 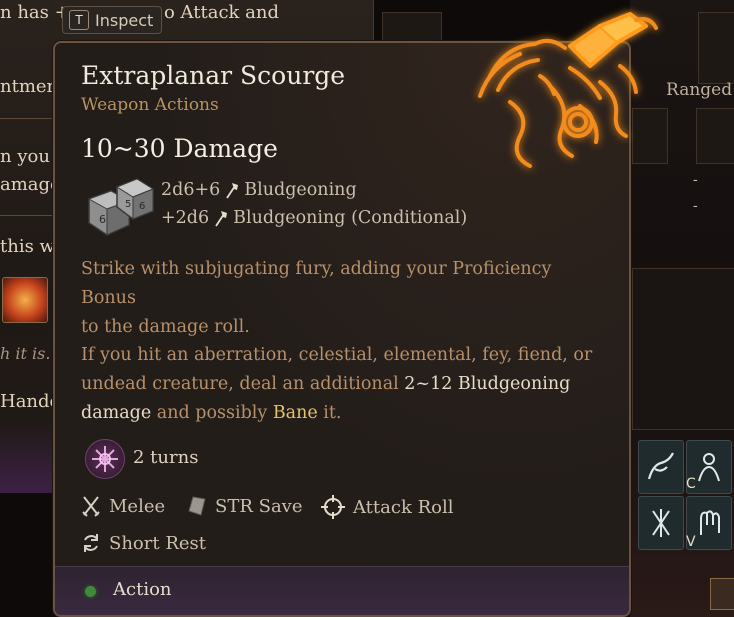 What do you see at coordinates (105, 459) in the screenshot?
I see `curse-rune-icon` at bounding box center [105, 459].